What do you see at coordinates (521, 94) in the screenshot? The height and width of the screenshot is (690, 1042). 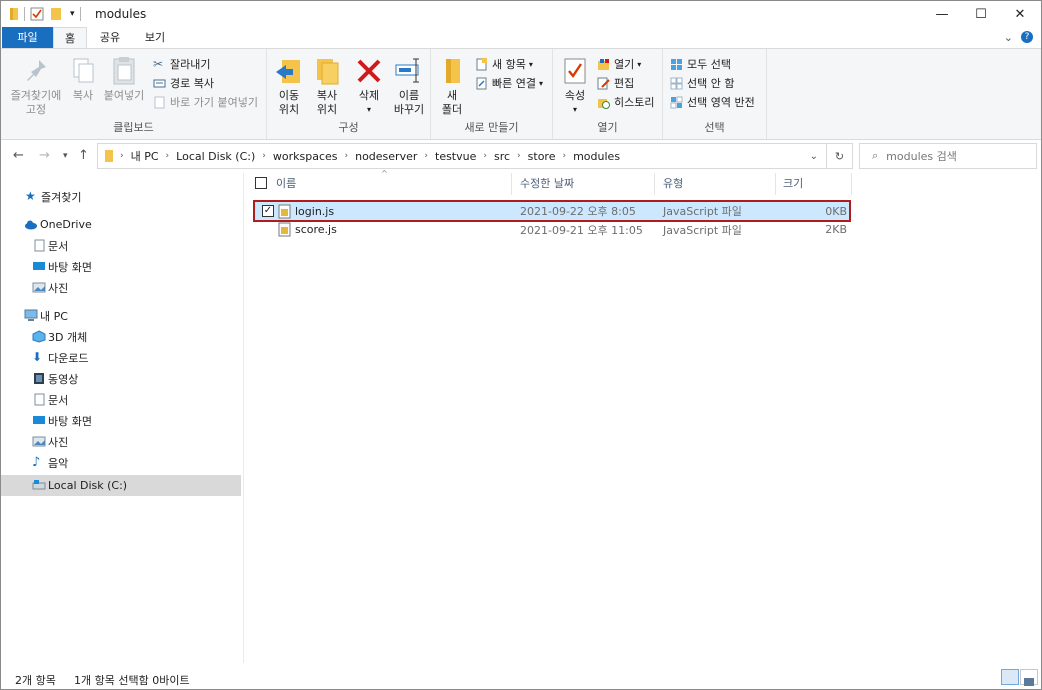 I see `ribbon: 즐겨찾기에 고정 복사 붙여넣기 ✂ 잘라내기 경로 복사 바로 가기 붙여넣기` at bounding box center [521, 94].